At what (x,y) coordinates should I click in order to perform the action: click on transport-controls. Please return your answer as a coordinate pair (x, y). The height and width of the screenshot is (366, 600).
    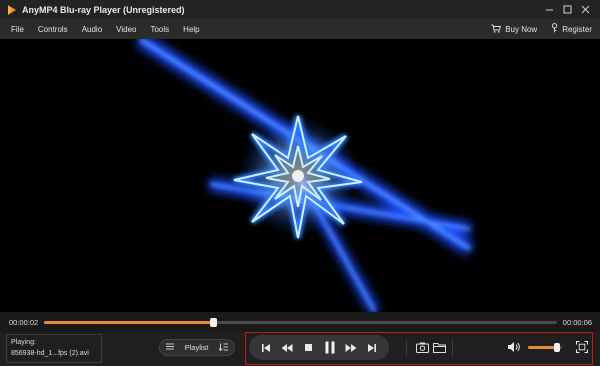
    Looking at the image, I should click on (319, 347).